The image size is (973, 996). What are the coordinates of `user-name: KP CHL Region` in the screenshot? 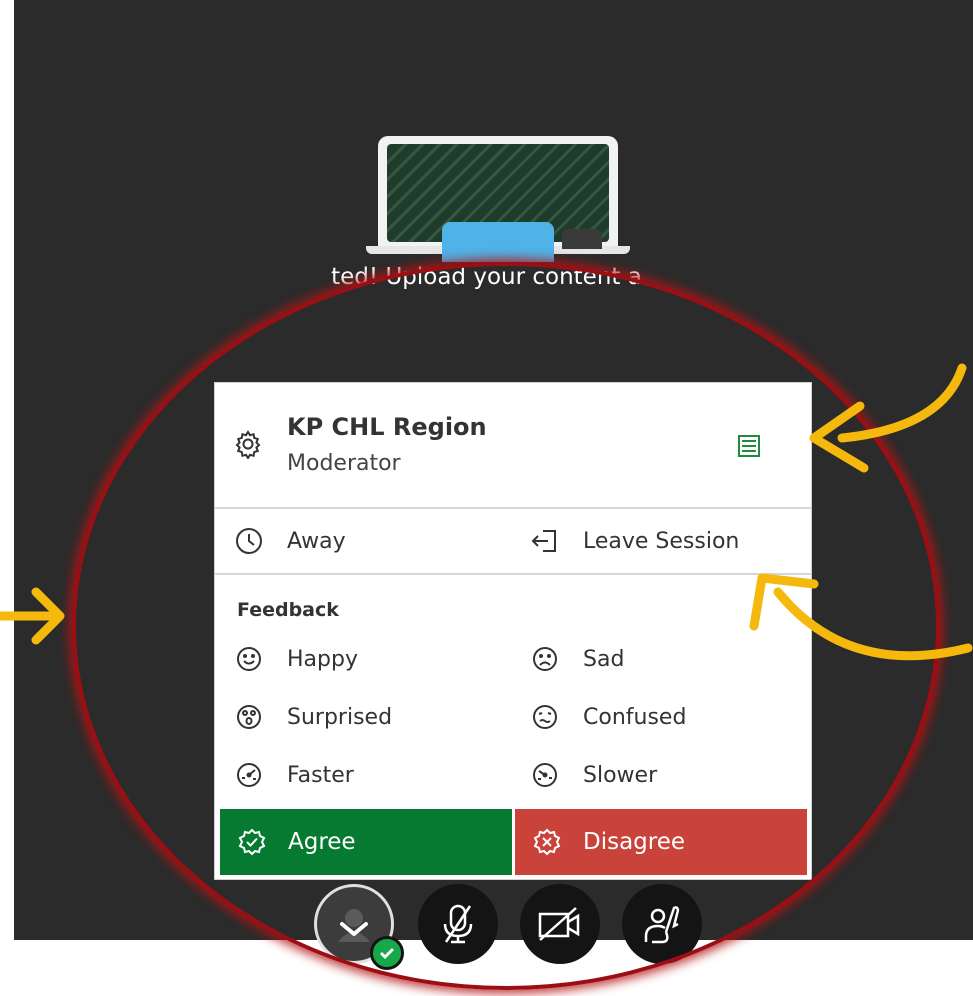 It's located at (387, 427).